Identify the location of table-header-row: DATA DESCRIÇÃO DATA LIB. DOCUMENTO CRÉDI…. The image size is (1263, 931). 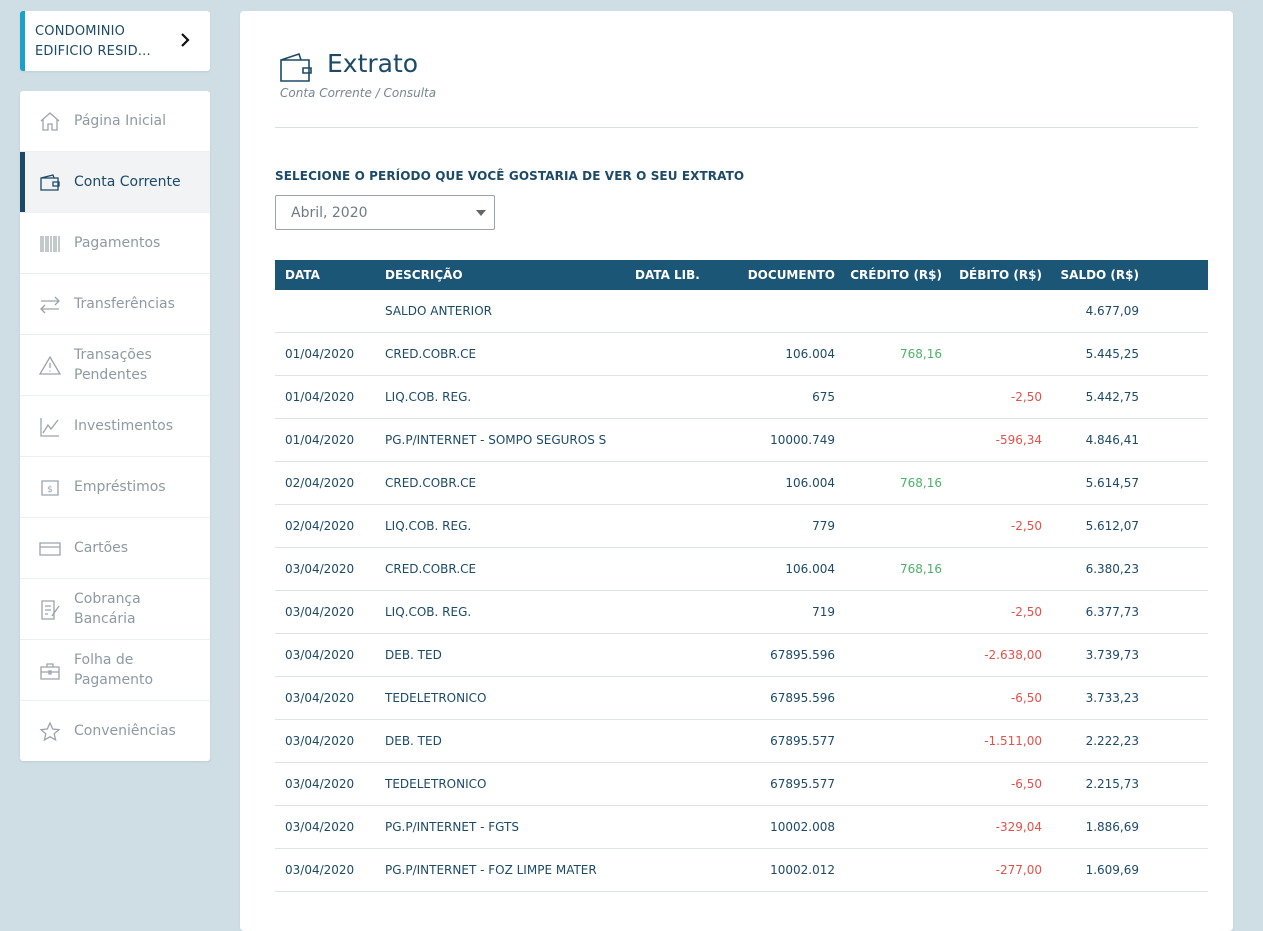
(741, 275).